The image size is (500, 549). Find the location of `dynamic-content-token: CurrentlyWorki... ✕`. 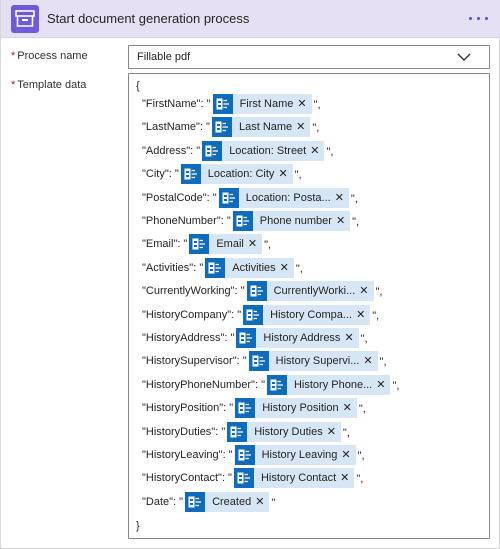

dynamic-content-token: CurrentlyWorki... ✕ is located at coordinates (310, 291).